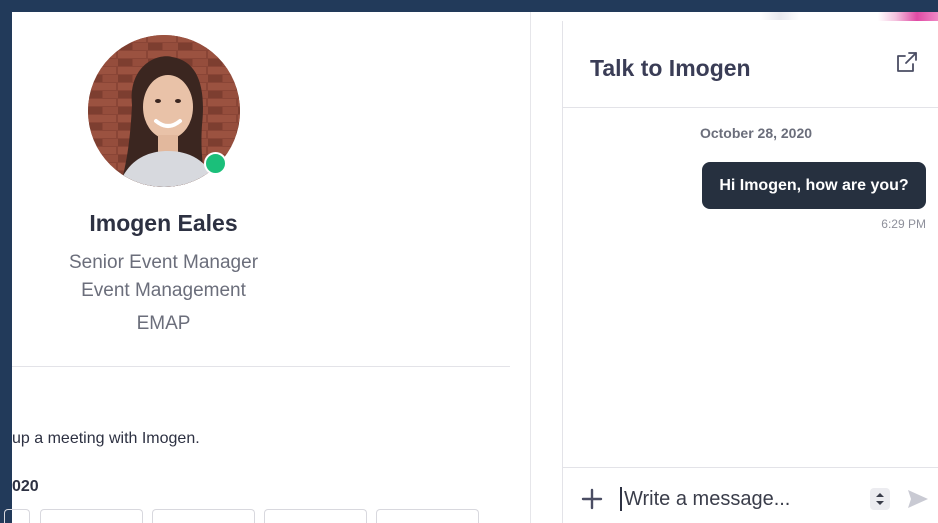 The height and width of the screenshot is (523, 938). What do you see at coordinates (918, 499) in the screenshot?
I see `send-icon` at bounding box center [918, 499].